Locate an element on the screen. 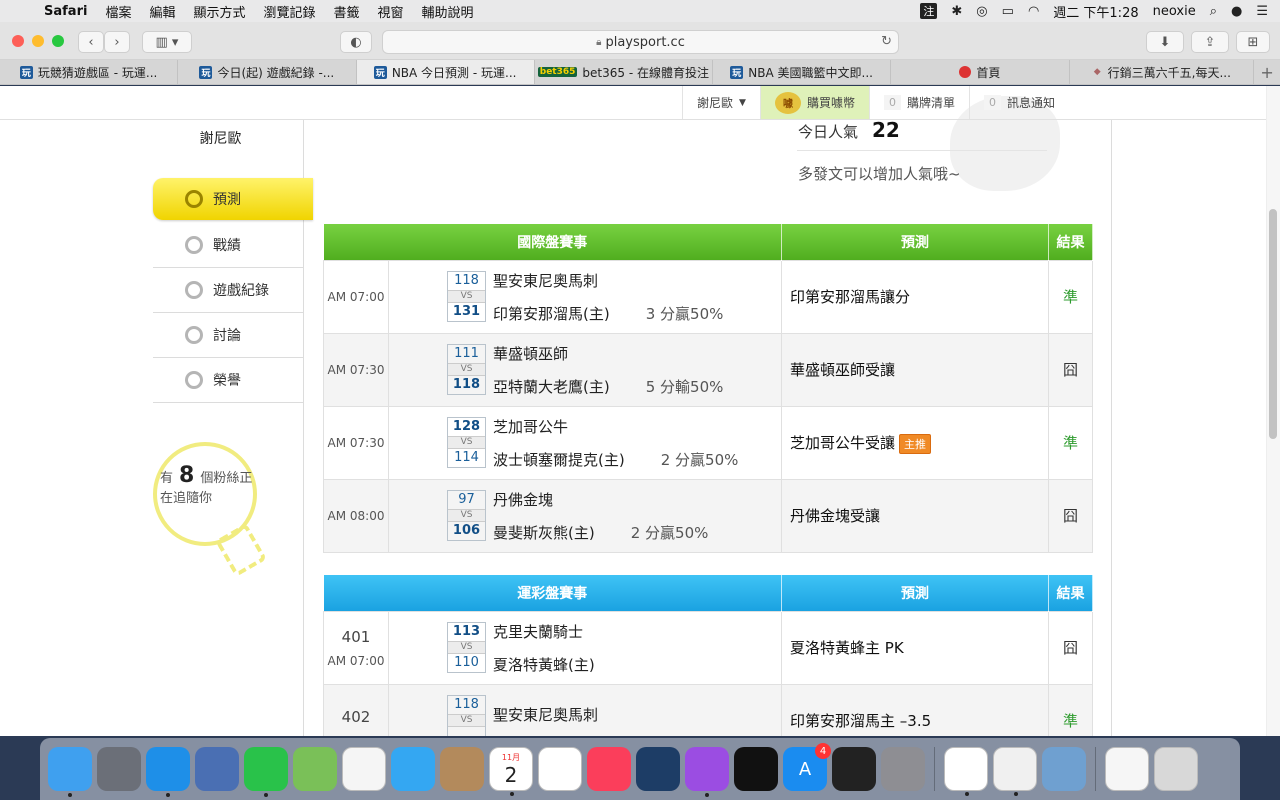 The width and height of the screenshot is (1280, 800). notify-link: 0 訊息通知 is located at coordinates (1018, 102).